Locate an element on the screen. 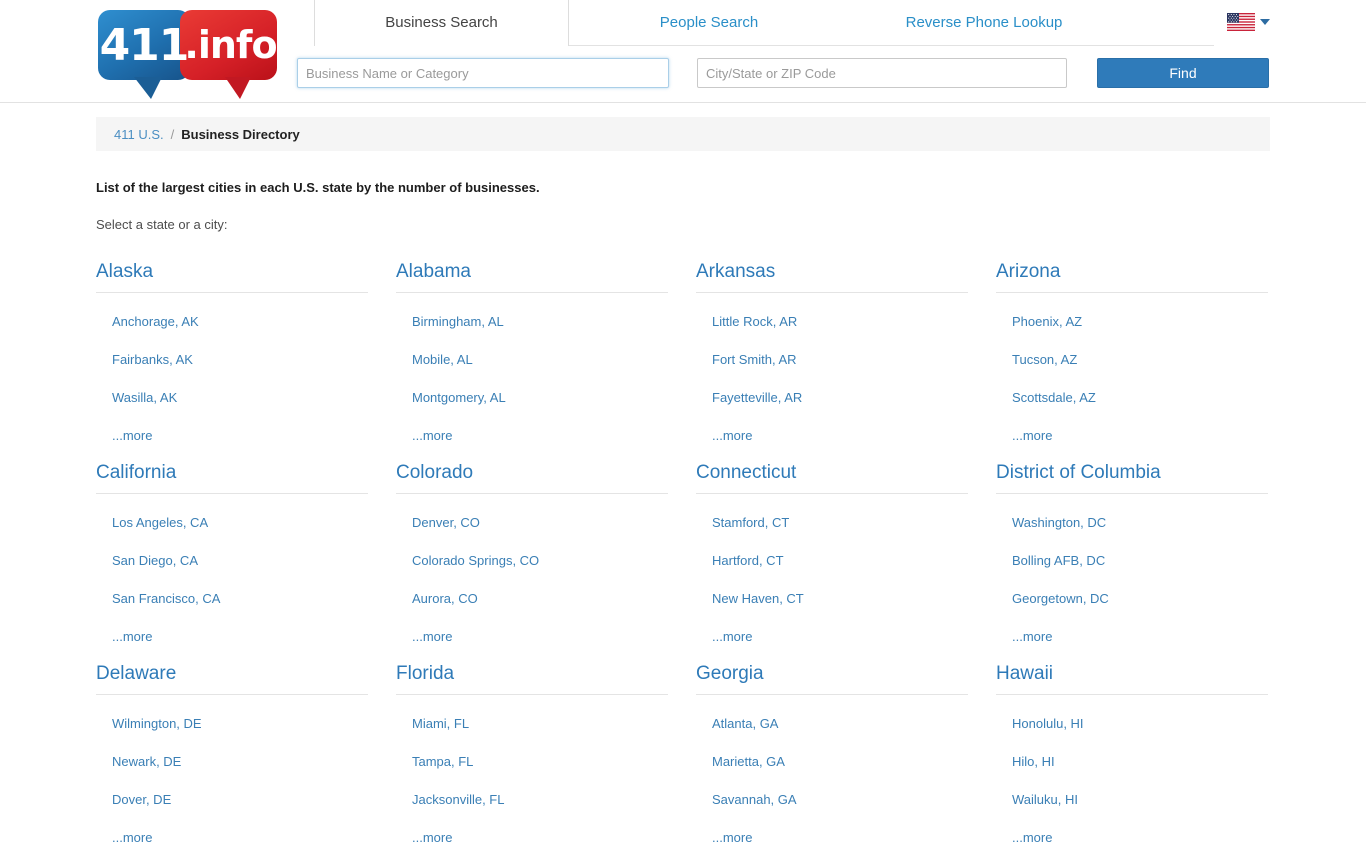  city-link: Denver, CO is located at coordinates (446, 522).